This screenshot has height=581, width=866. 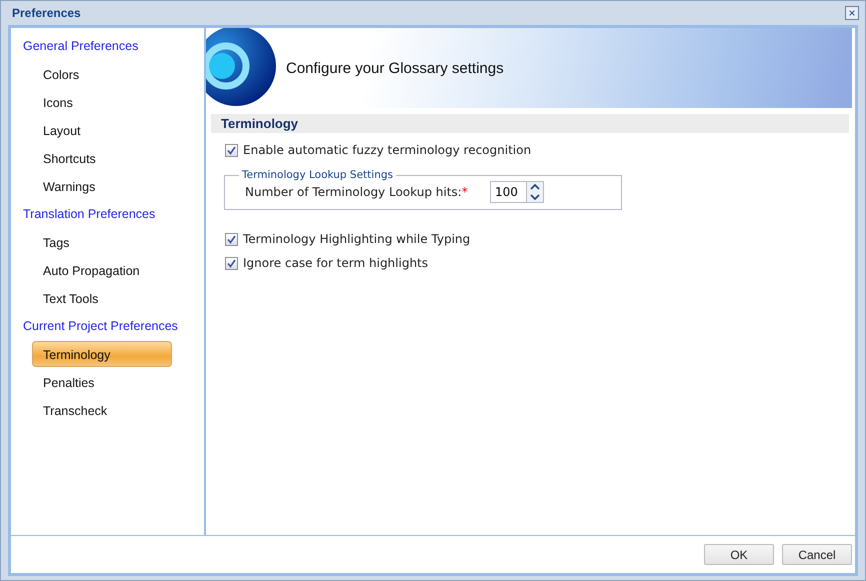 I want to click on window-title: Preferences, so click(x=46, y=13).